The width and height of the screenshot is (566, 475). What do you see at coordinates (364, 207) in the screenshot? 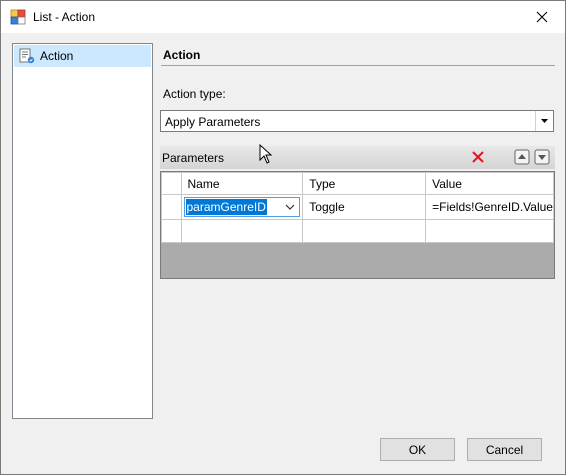
I see `type-cell: Toggle` at bounding box center [364, 207].